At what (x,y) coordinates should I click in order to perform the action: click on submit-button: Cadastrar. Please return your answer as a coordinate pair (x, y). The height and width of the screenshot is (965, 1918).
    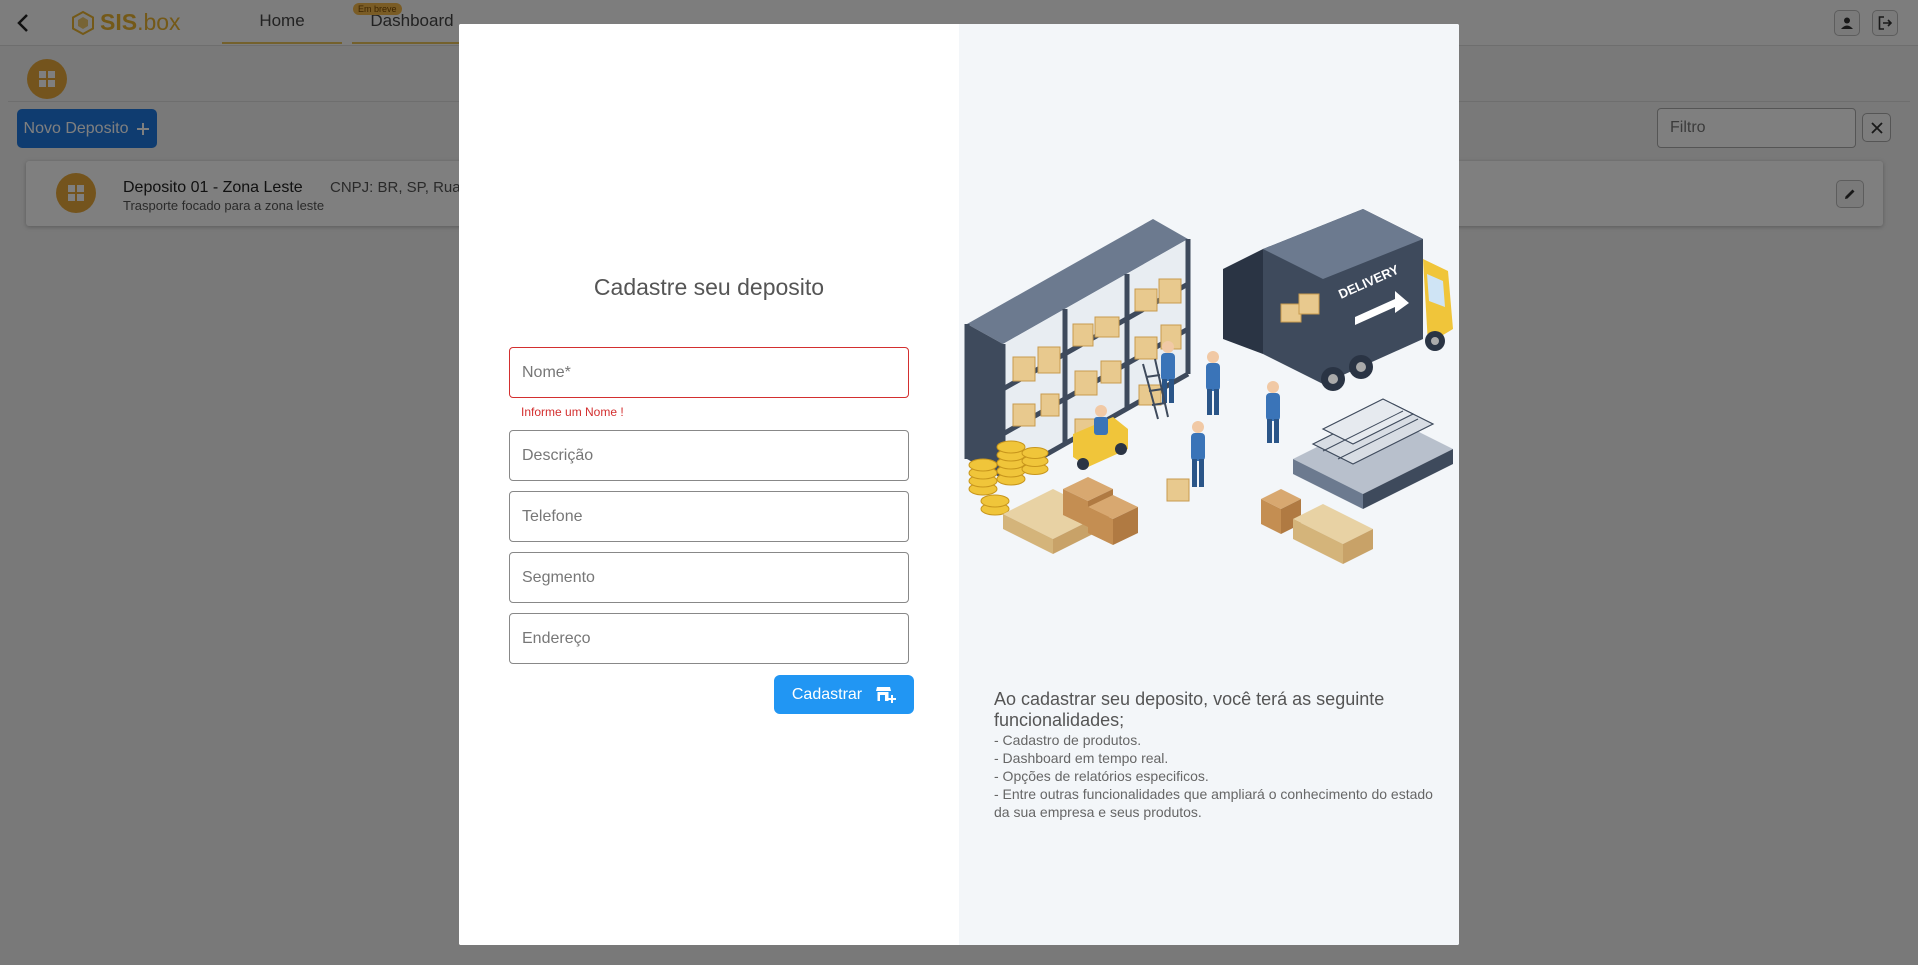
    Looking at the image, I should click on (844, 694).